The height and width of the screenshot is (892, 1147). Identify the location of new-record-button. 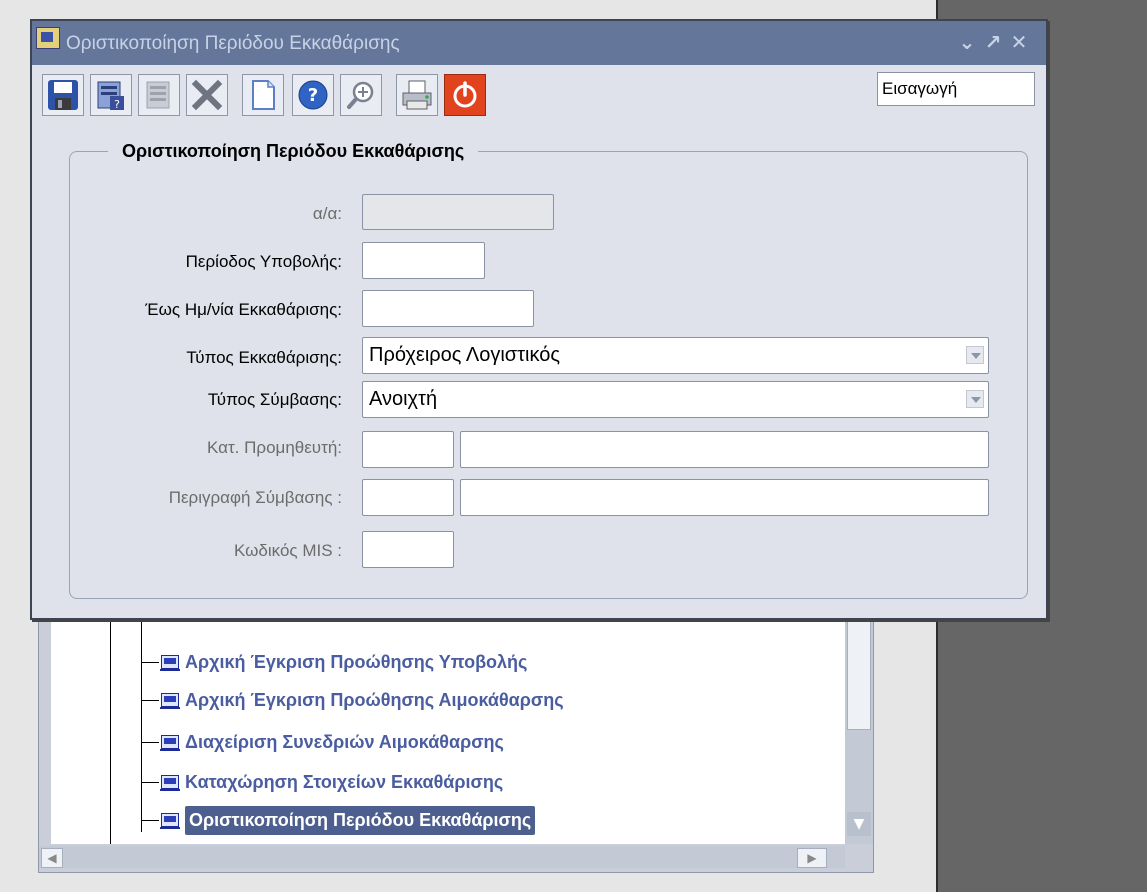
(263, 95).